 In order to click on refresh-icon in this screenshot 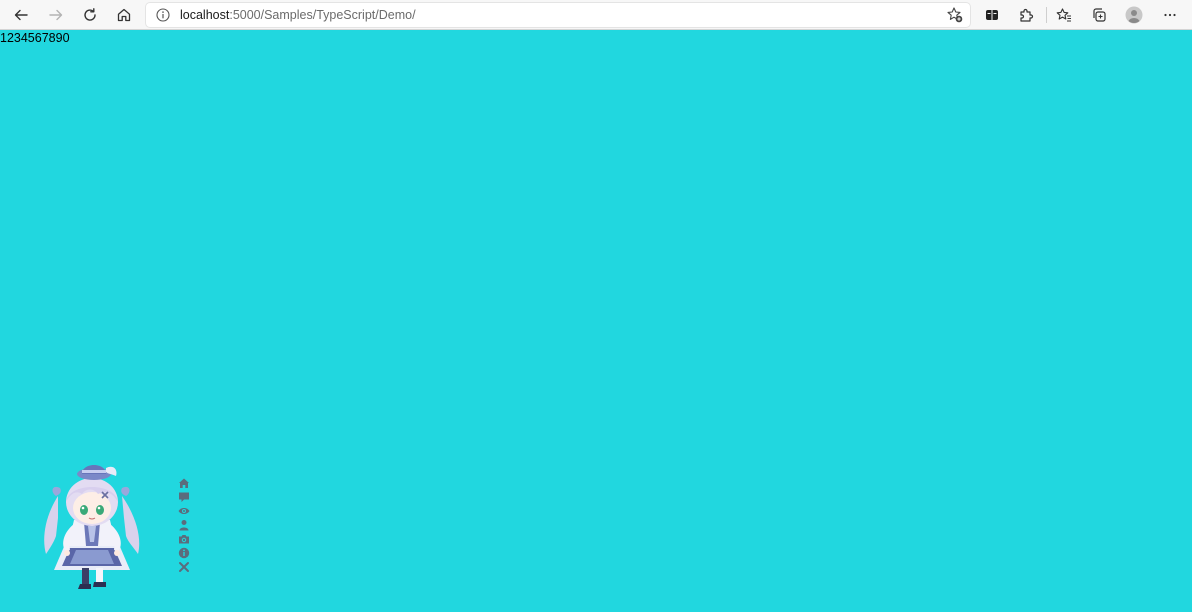, I will do `click(90, 14)`.